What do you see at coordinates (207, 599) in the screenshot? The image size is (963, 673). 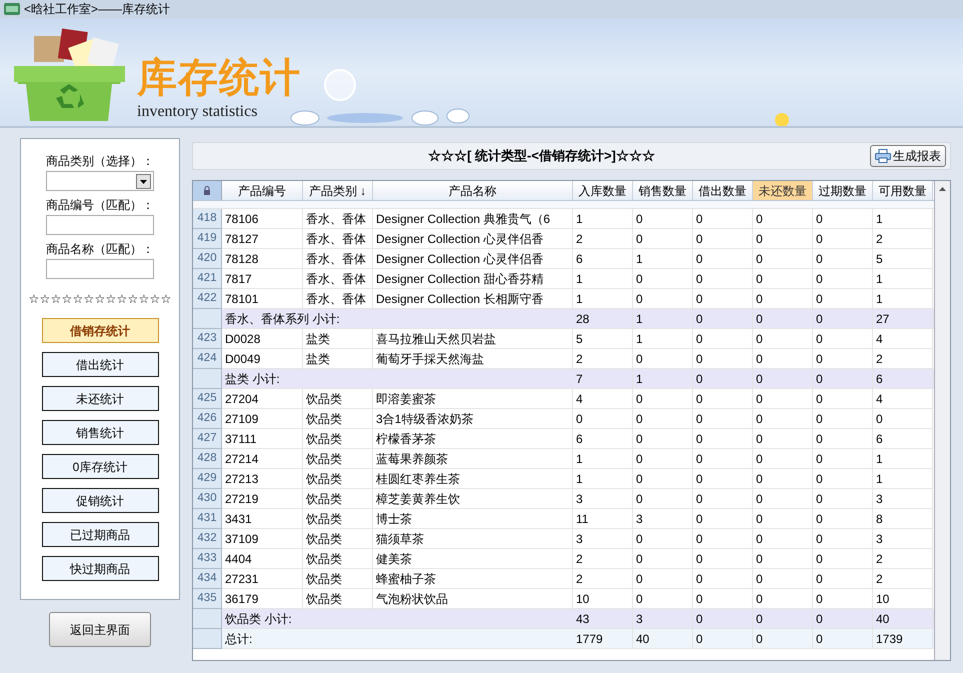 I see `row-number: 435` at bounding box center [207, 599].